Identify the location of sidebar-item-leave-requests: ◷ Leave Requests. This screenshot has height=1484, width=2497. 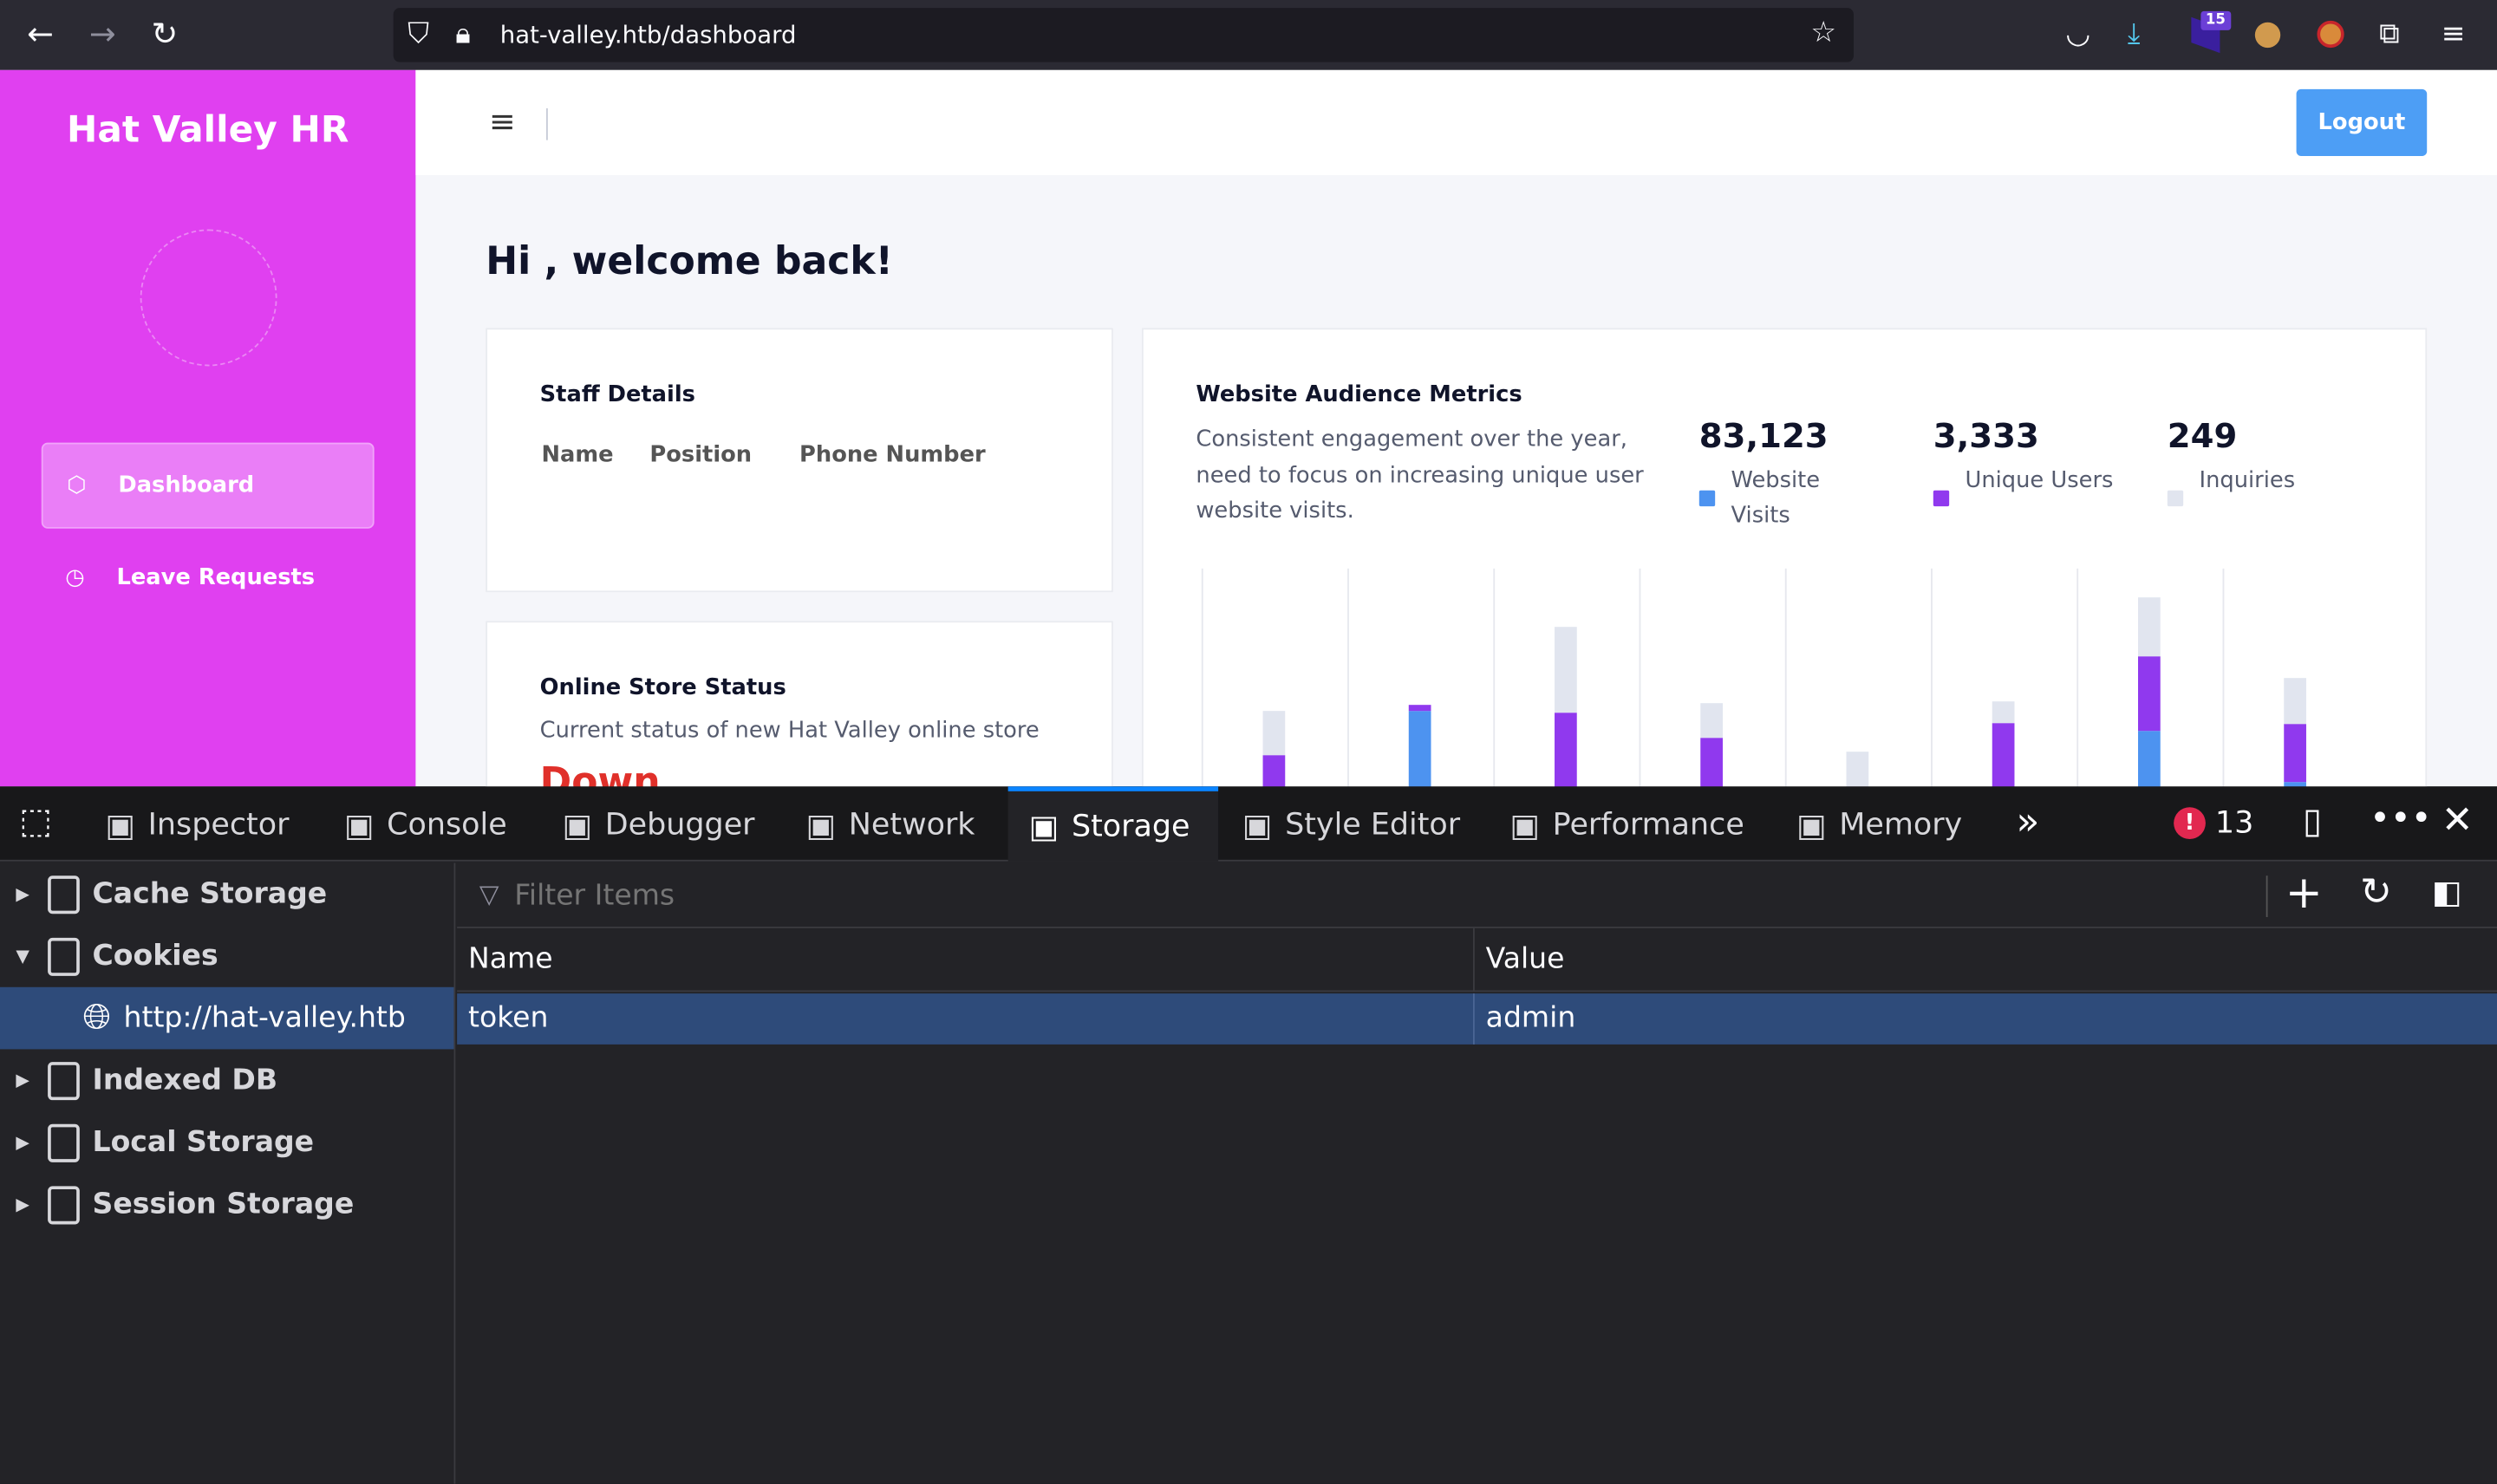
(208, 578).